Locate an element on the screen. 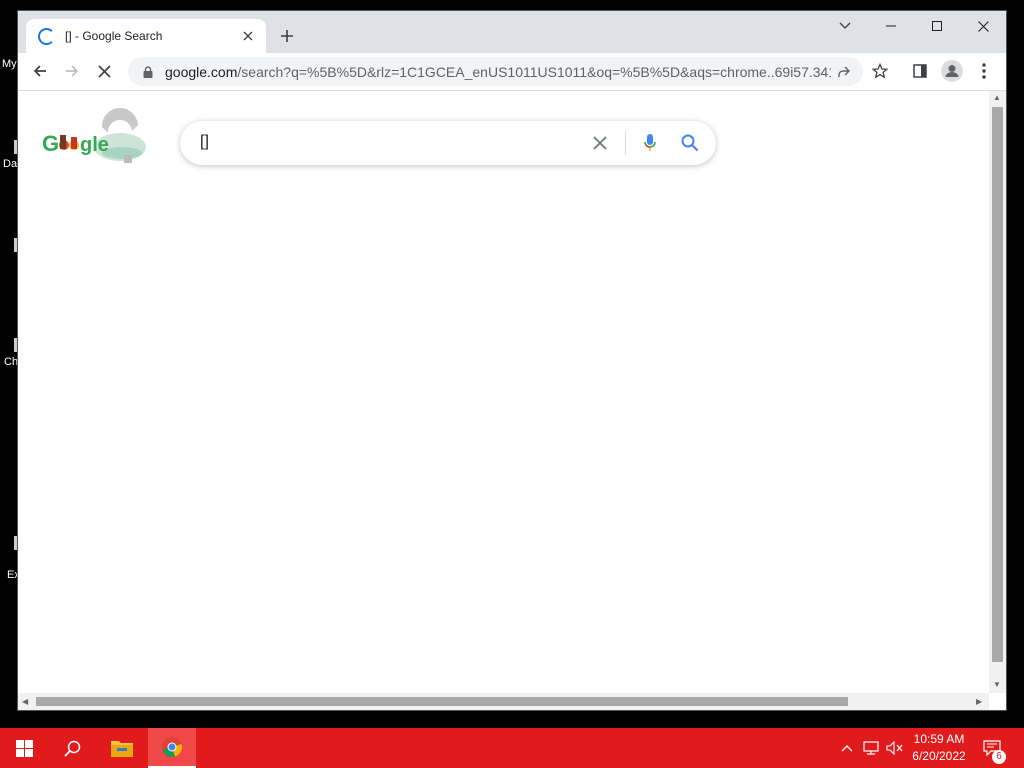 This screenshot has height=768, width=1024. windows-start-icon is located at coordinates (24, 748).